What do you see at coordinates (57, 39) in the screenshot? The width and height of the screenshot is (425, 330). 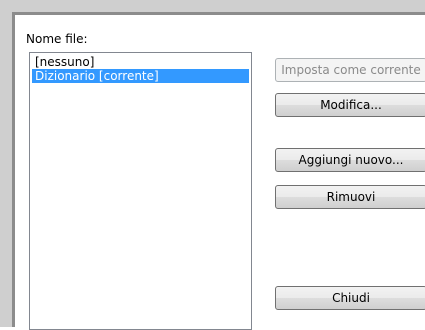 I see `file-name-label: Nome file:` at bounding box center [57, 39].